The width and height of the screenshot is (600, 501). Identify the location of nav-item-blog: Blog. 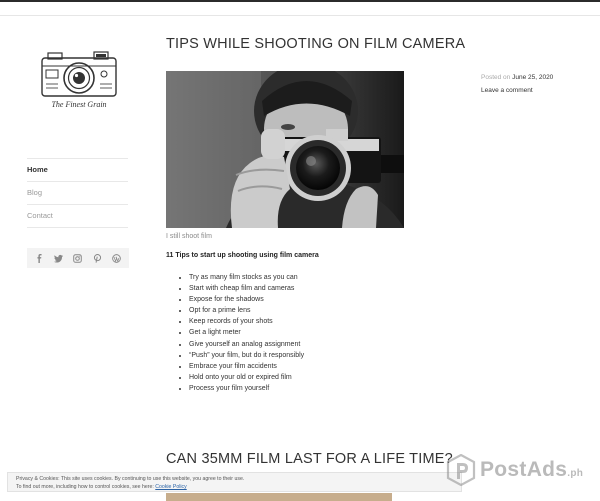
(77, 192).